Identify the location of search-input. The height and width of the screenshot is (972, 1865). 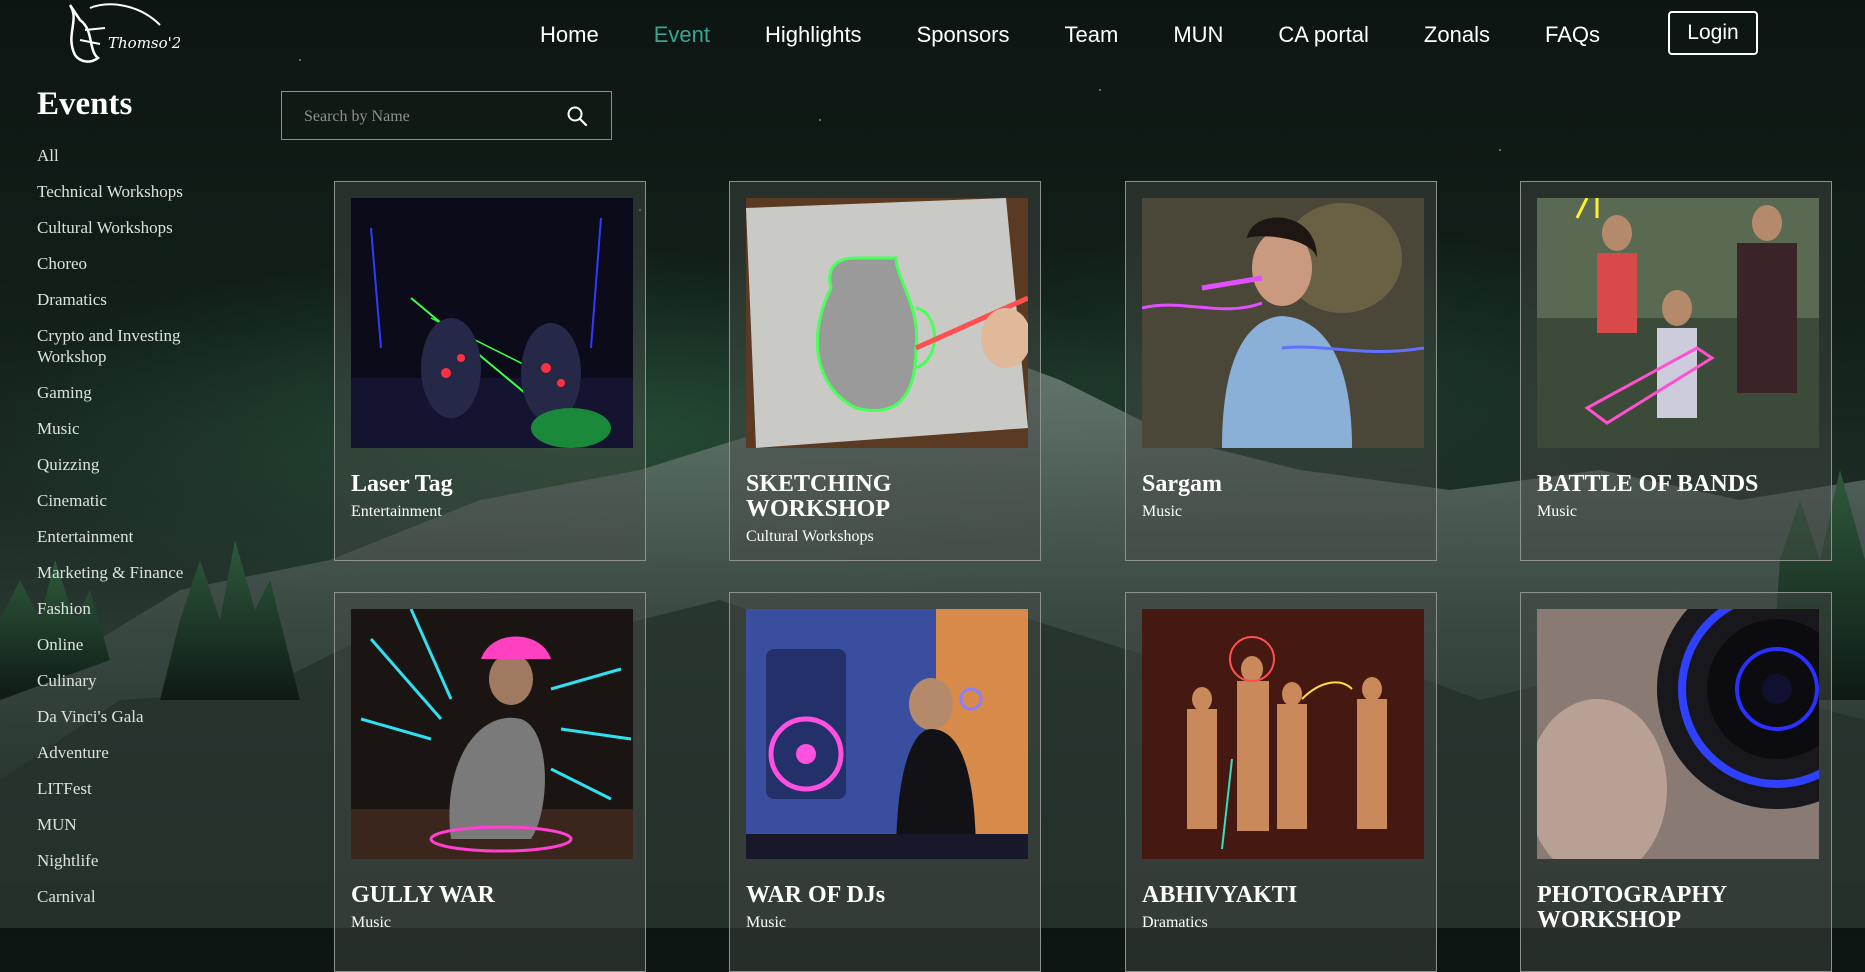
(429, 117).